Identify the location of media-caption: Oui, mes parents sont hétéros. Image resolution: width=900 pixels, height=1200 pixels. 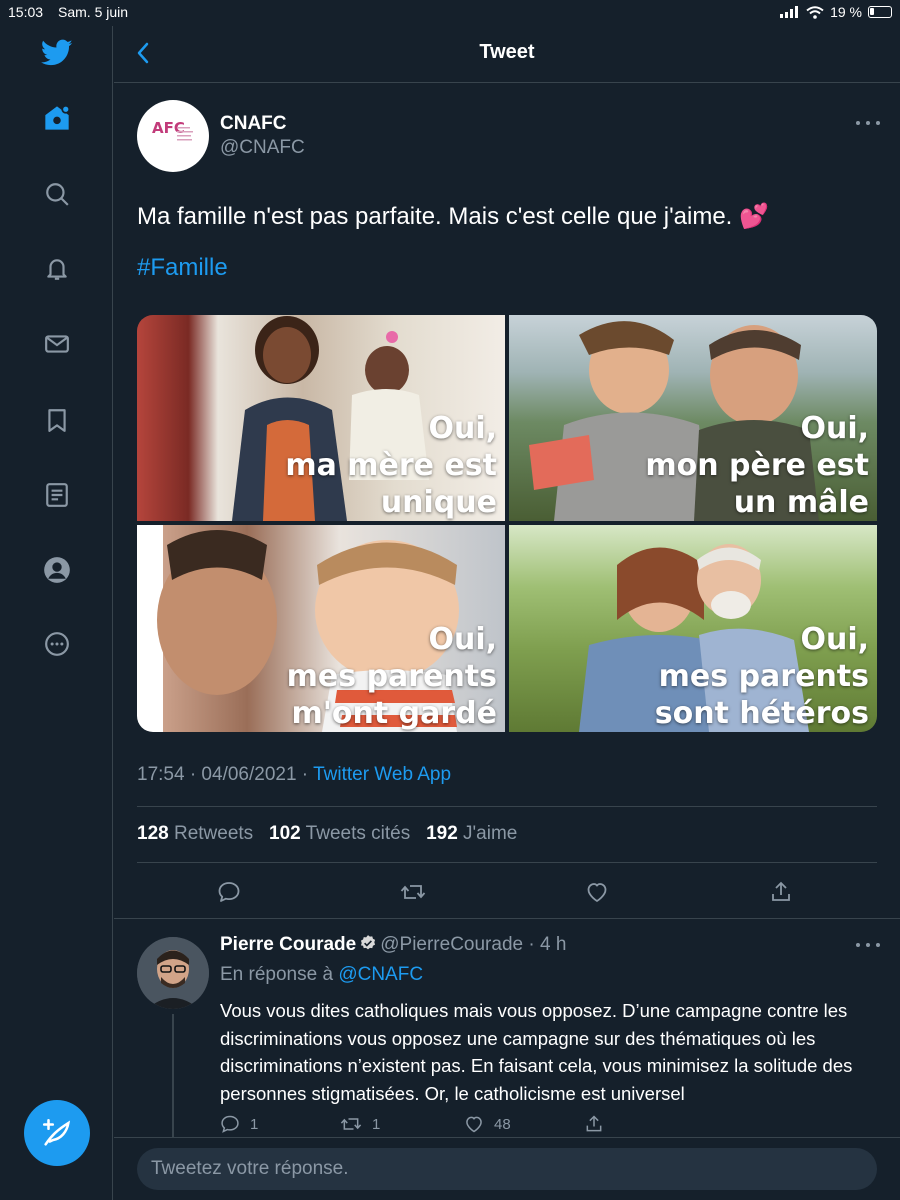
(761, 676).